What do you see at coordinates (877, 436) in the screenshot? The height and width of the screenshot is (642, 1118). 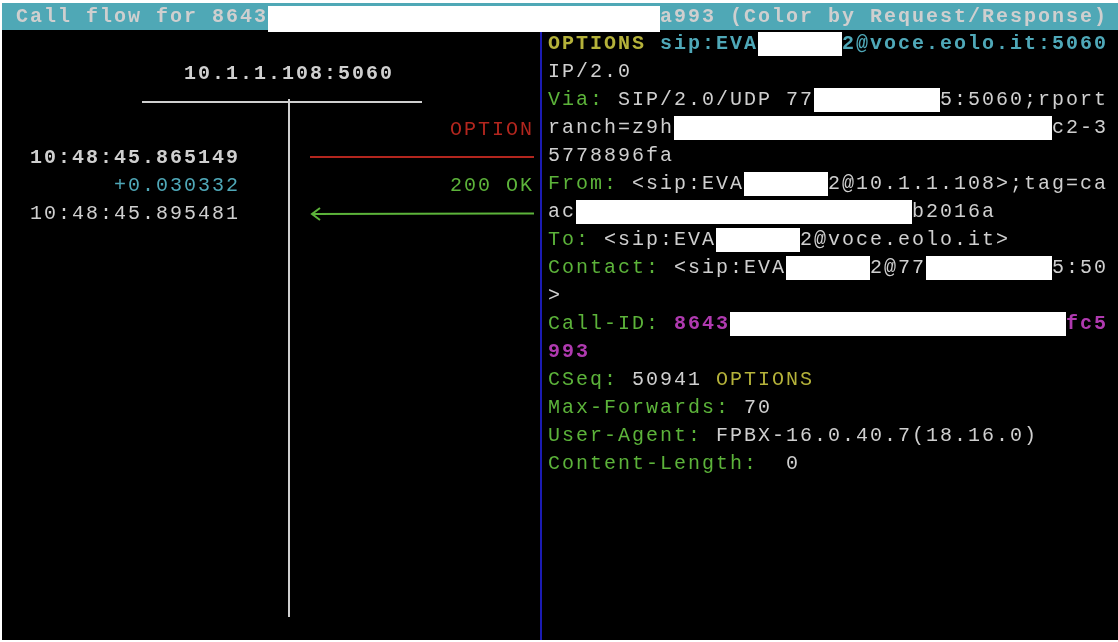 I see `header-value: FPBX-16.0.40.7(18.16.0)` at bounding box center [877, 436].